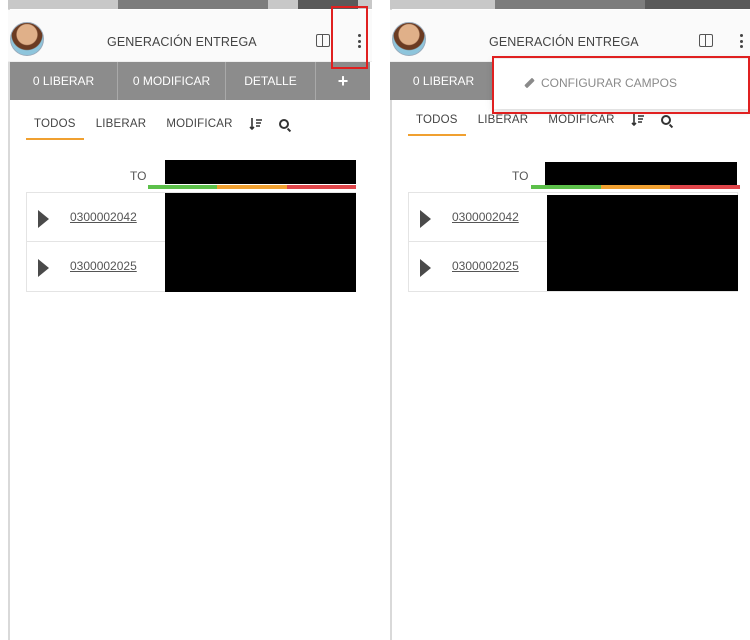 The width and height of the screenshot is (750, 640). I want to click on tab-liberar: LIBERAR, so click(121, 124).